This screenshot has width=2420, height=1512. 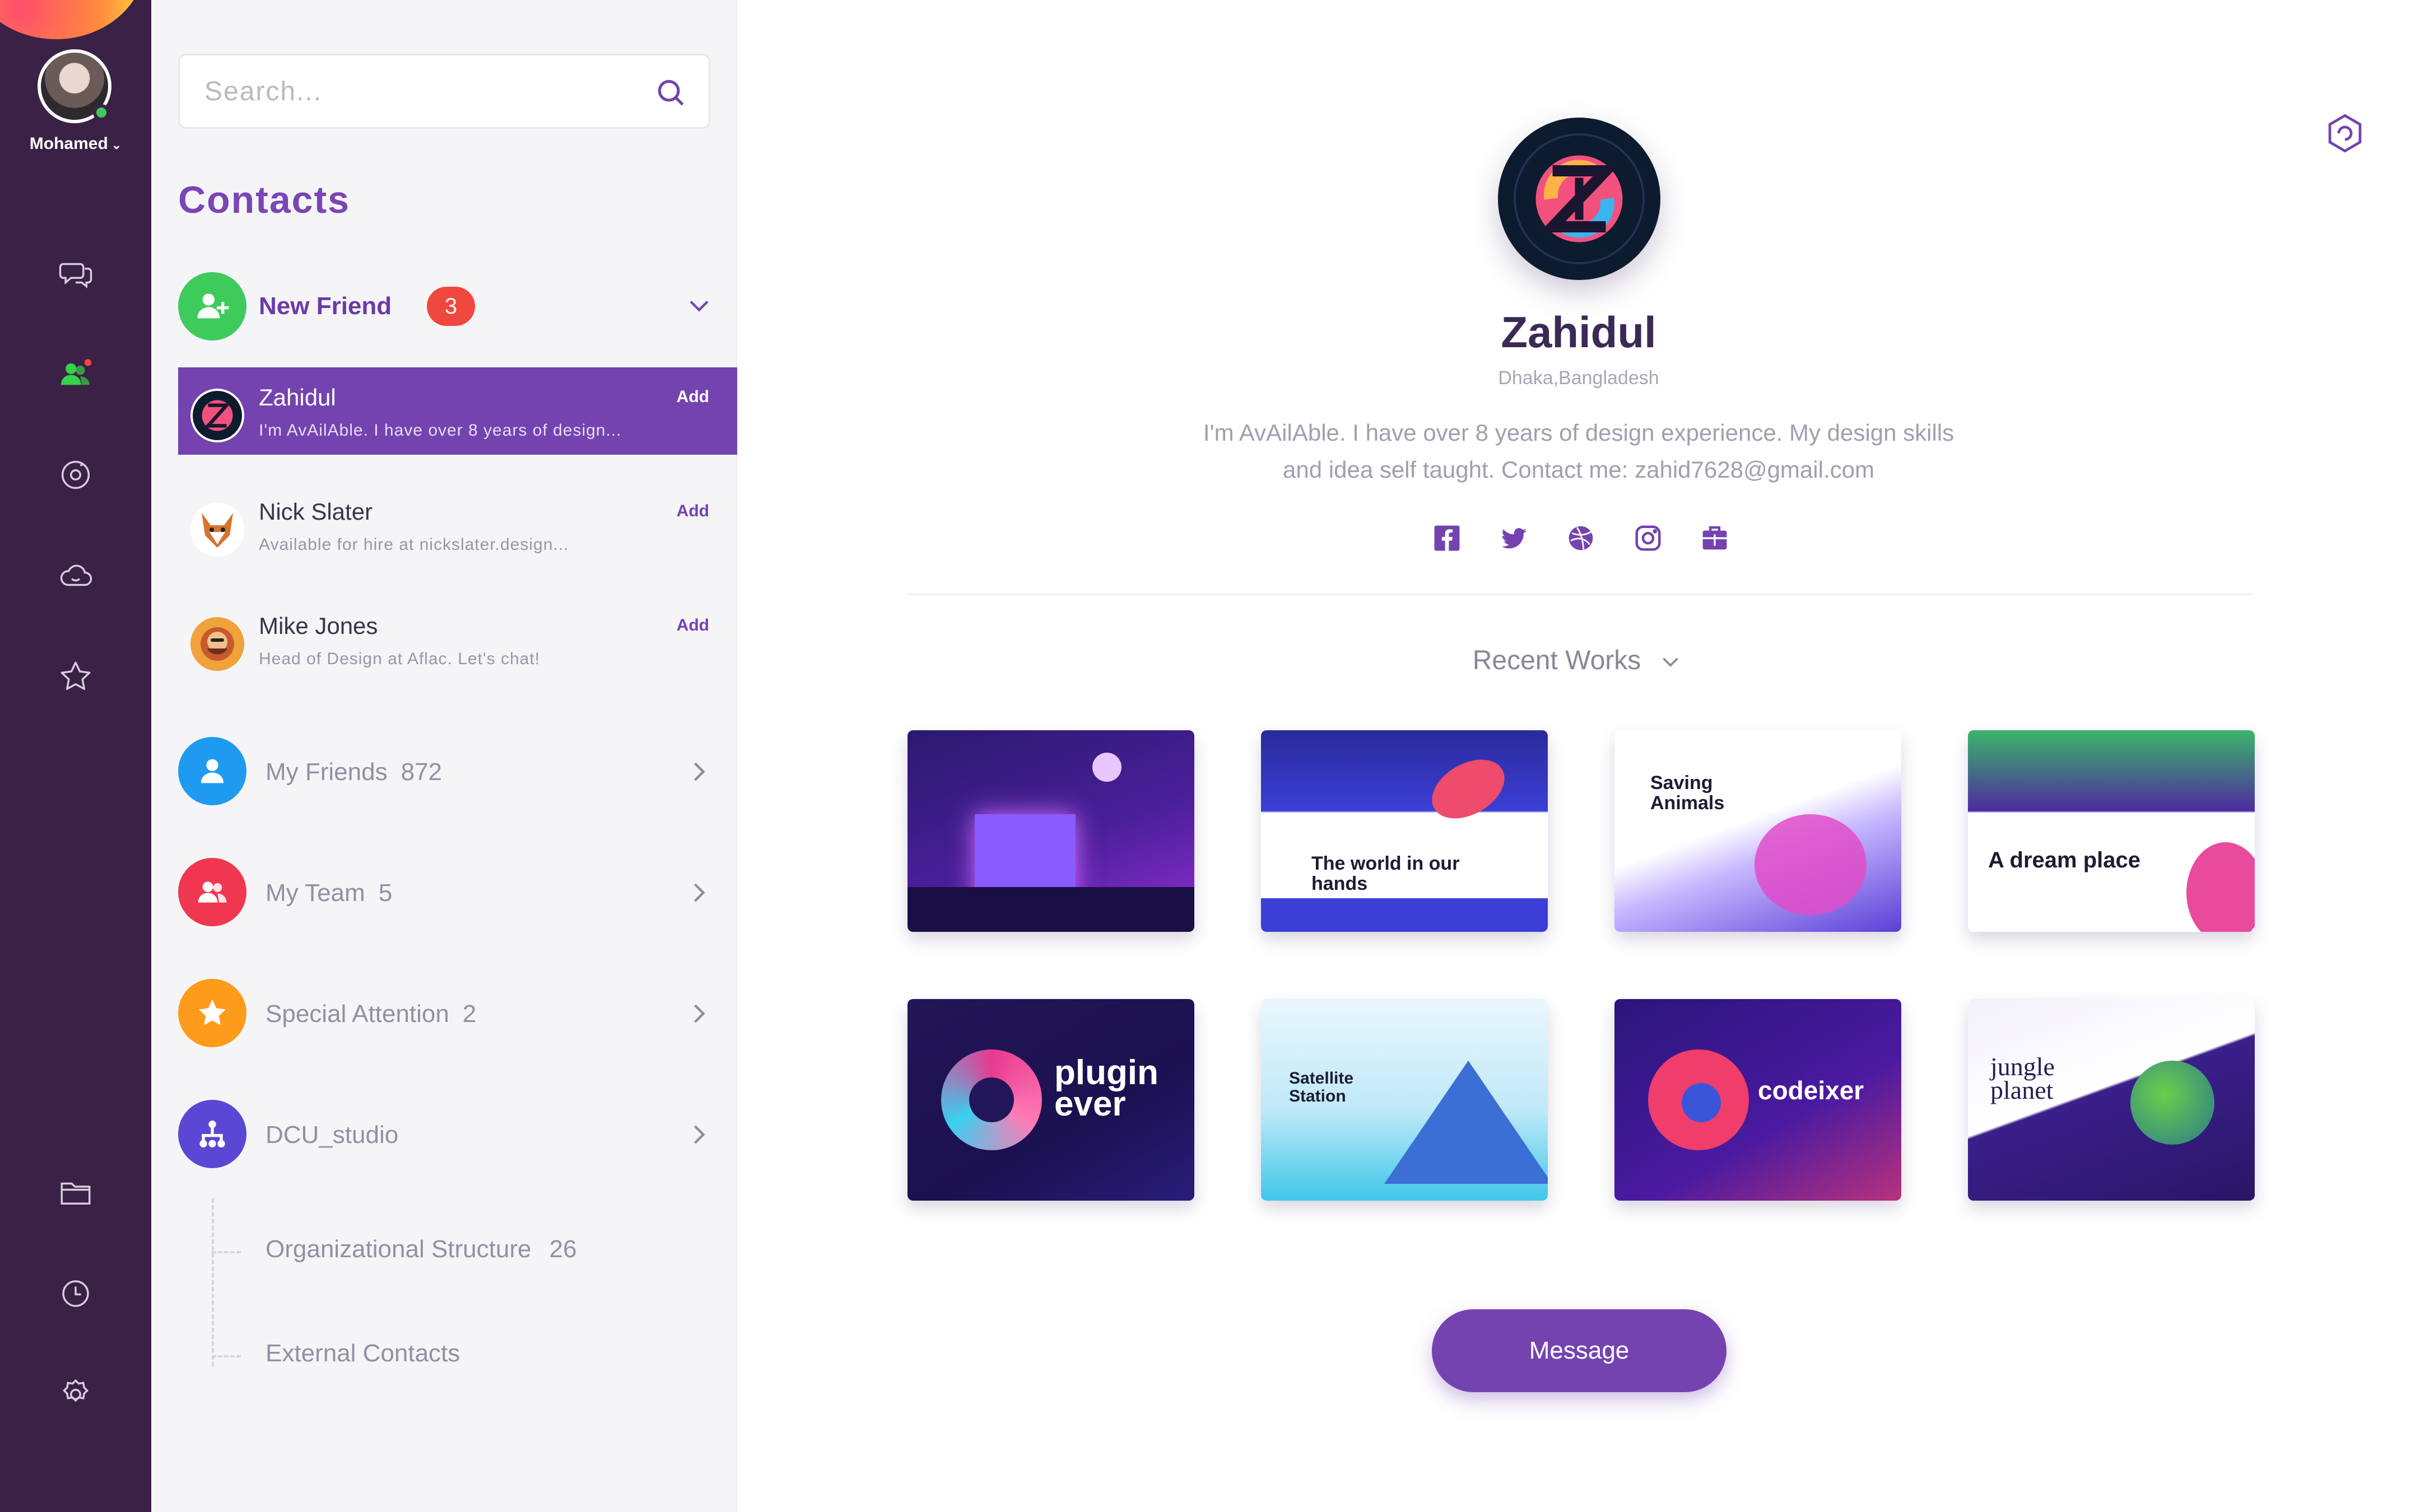 I want to click on portfolio-icon, so click(x=1715, y=539).